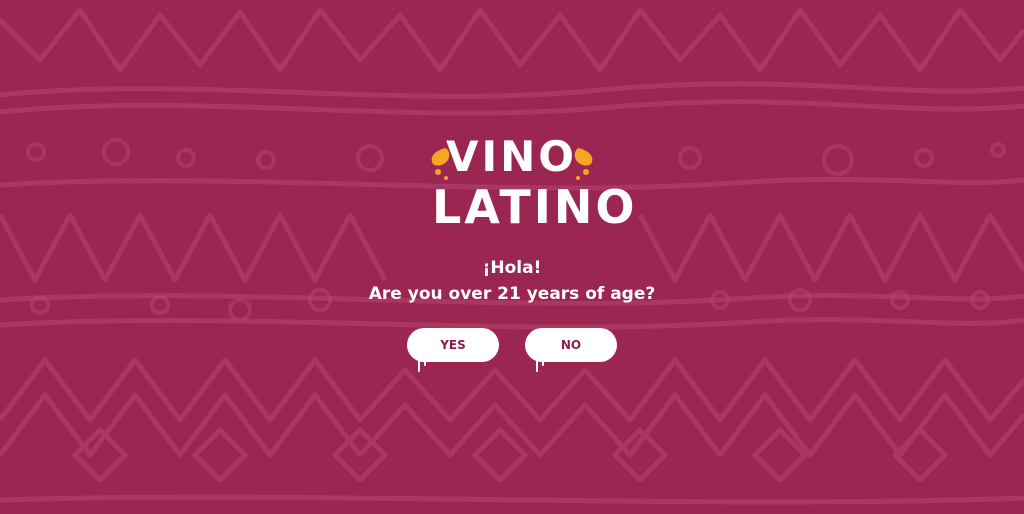 Image resolution: width=1024 pixels, height=514 pixels. What do you see at coordinates (535, 207) in the screenshot?
I see `logo-text-latino: LATINO` at bounding box center [535, 207].